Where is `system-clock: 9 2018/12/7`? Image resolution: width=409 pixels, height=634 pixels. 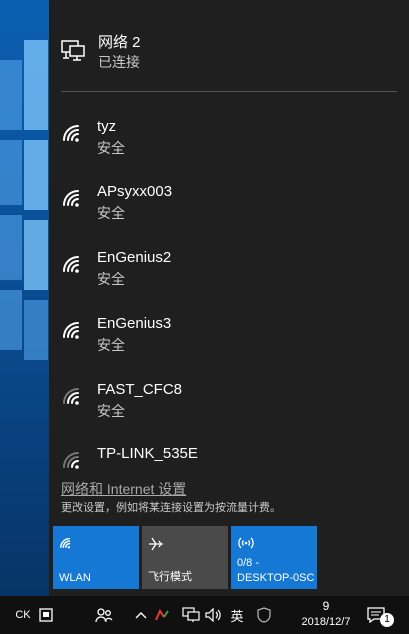
system-clock: 9 2018/12/7 is located at coordinates (326, 615).